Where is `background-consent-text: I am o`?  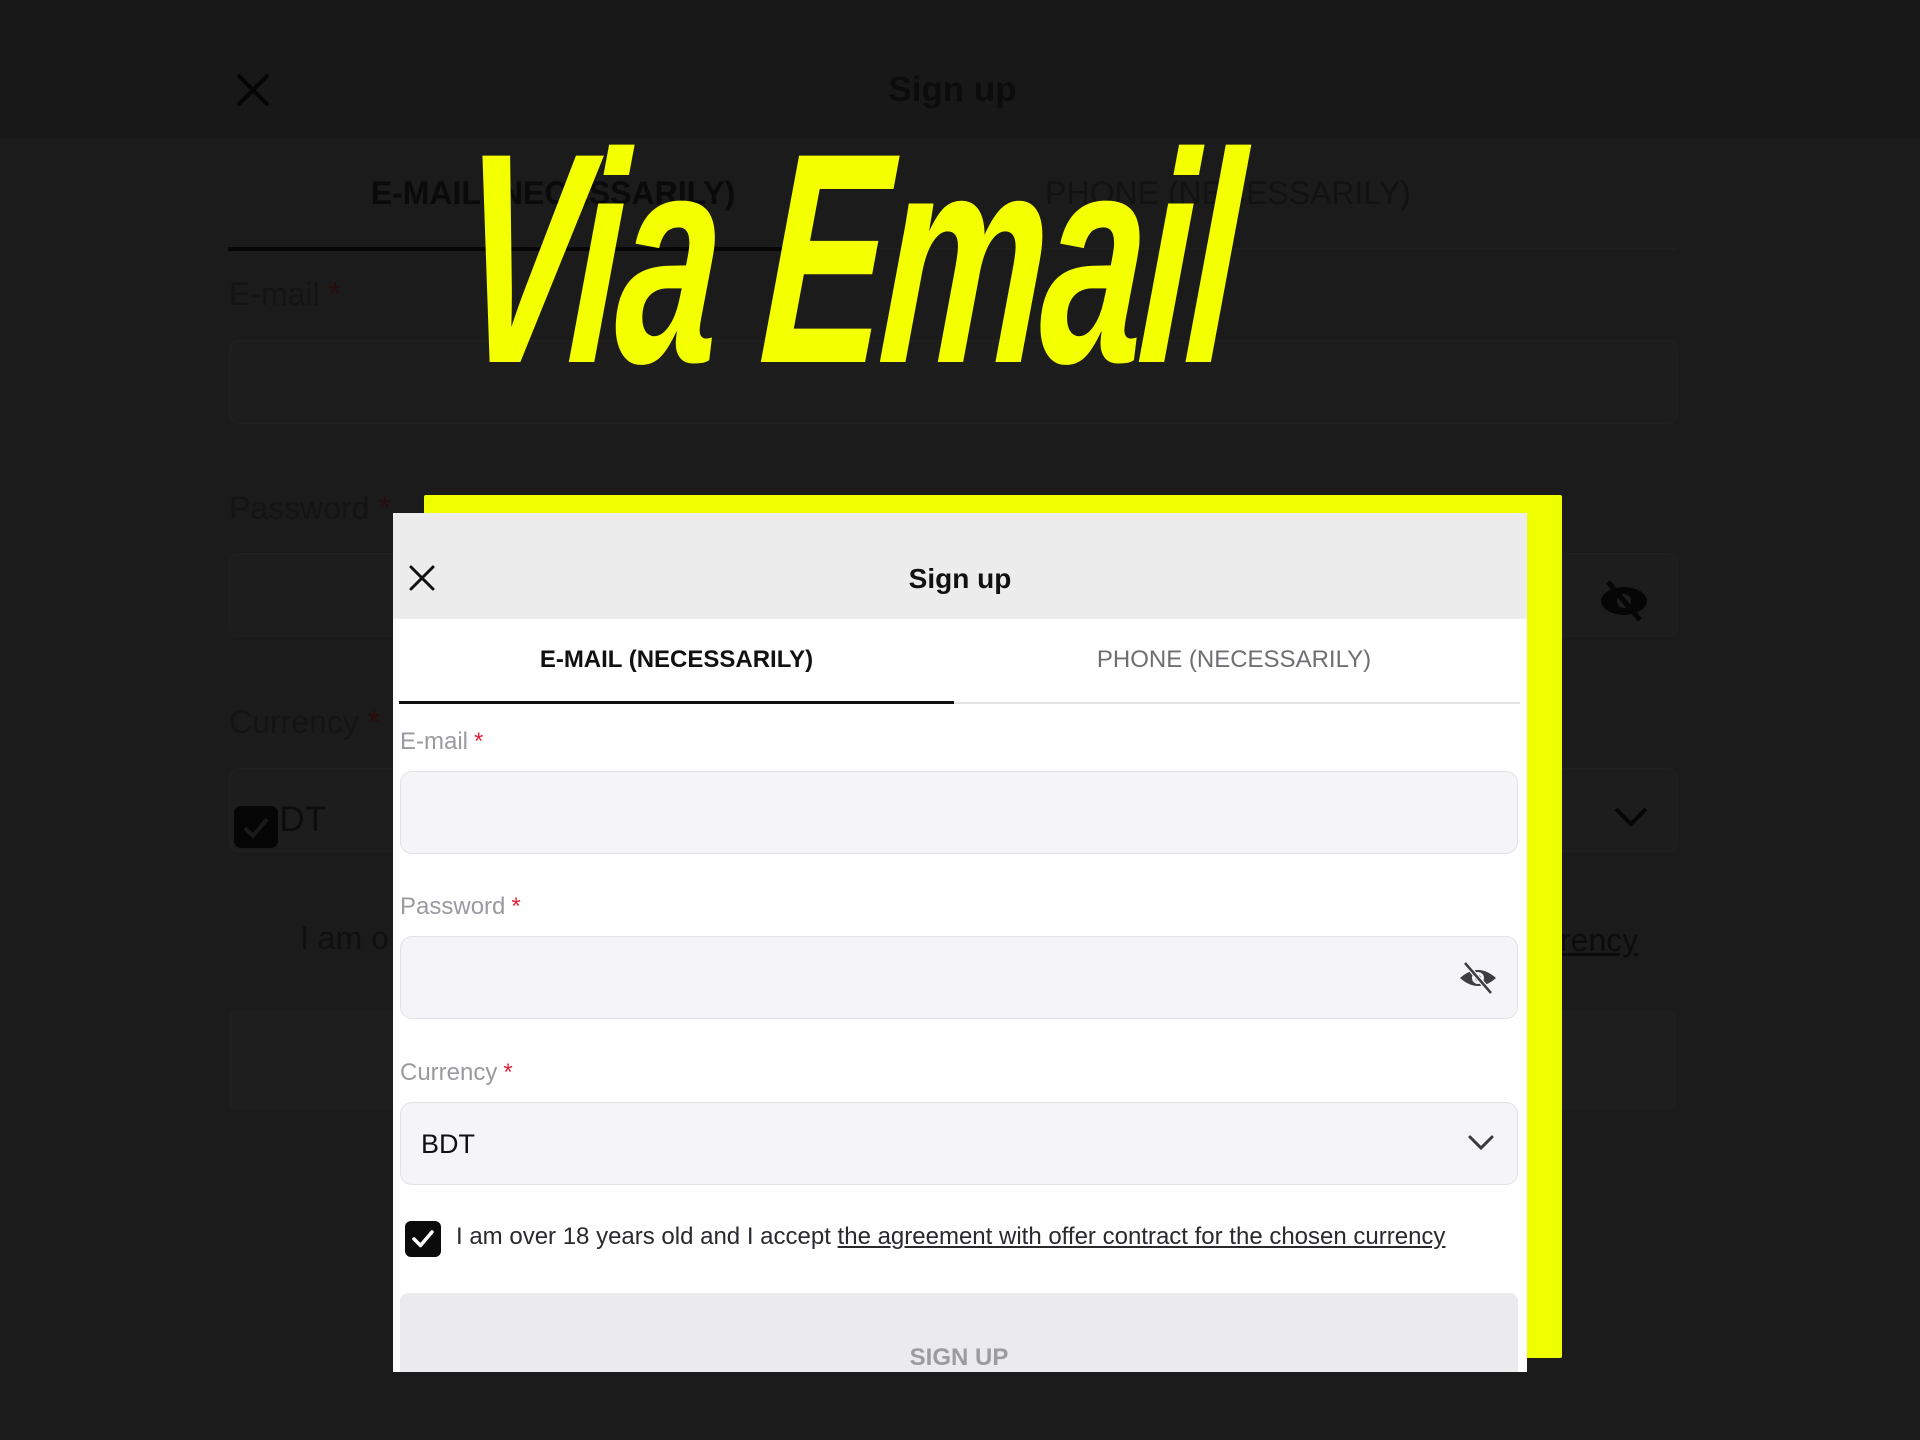
background-consent-text: I am o is located at coordinates (344, 938).